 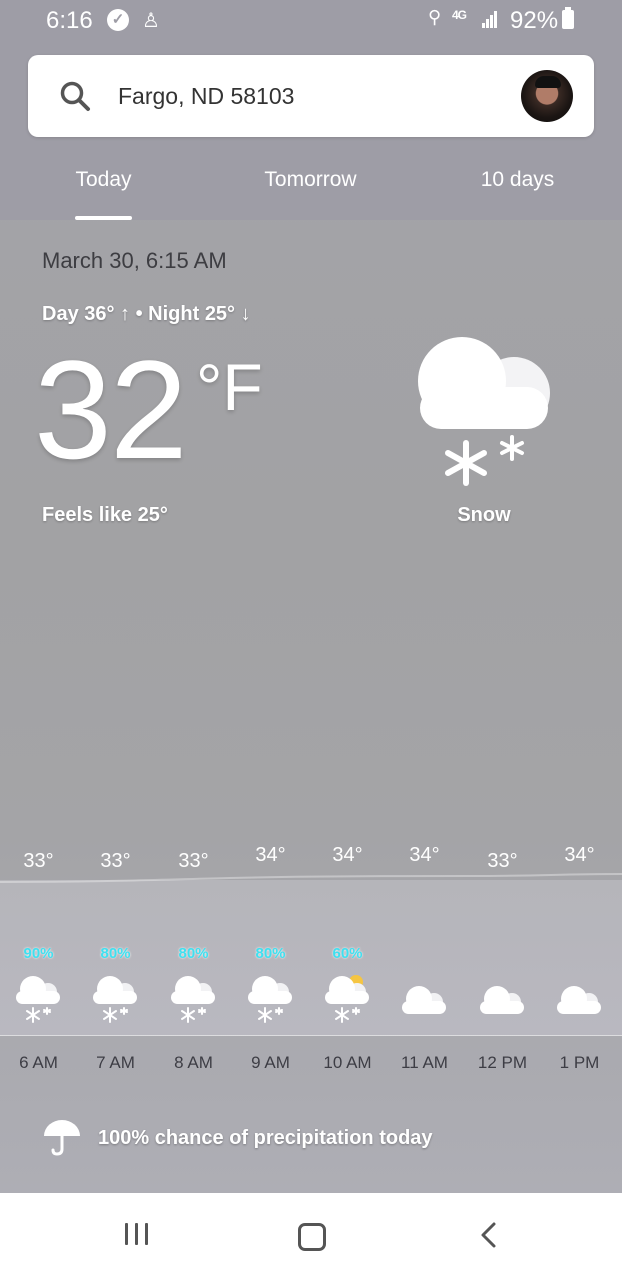 I want to click on battery-icon, so click(x=568, y=18).